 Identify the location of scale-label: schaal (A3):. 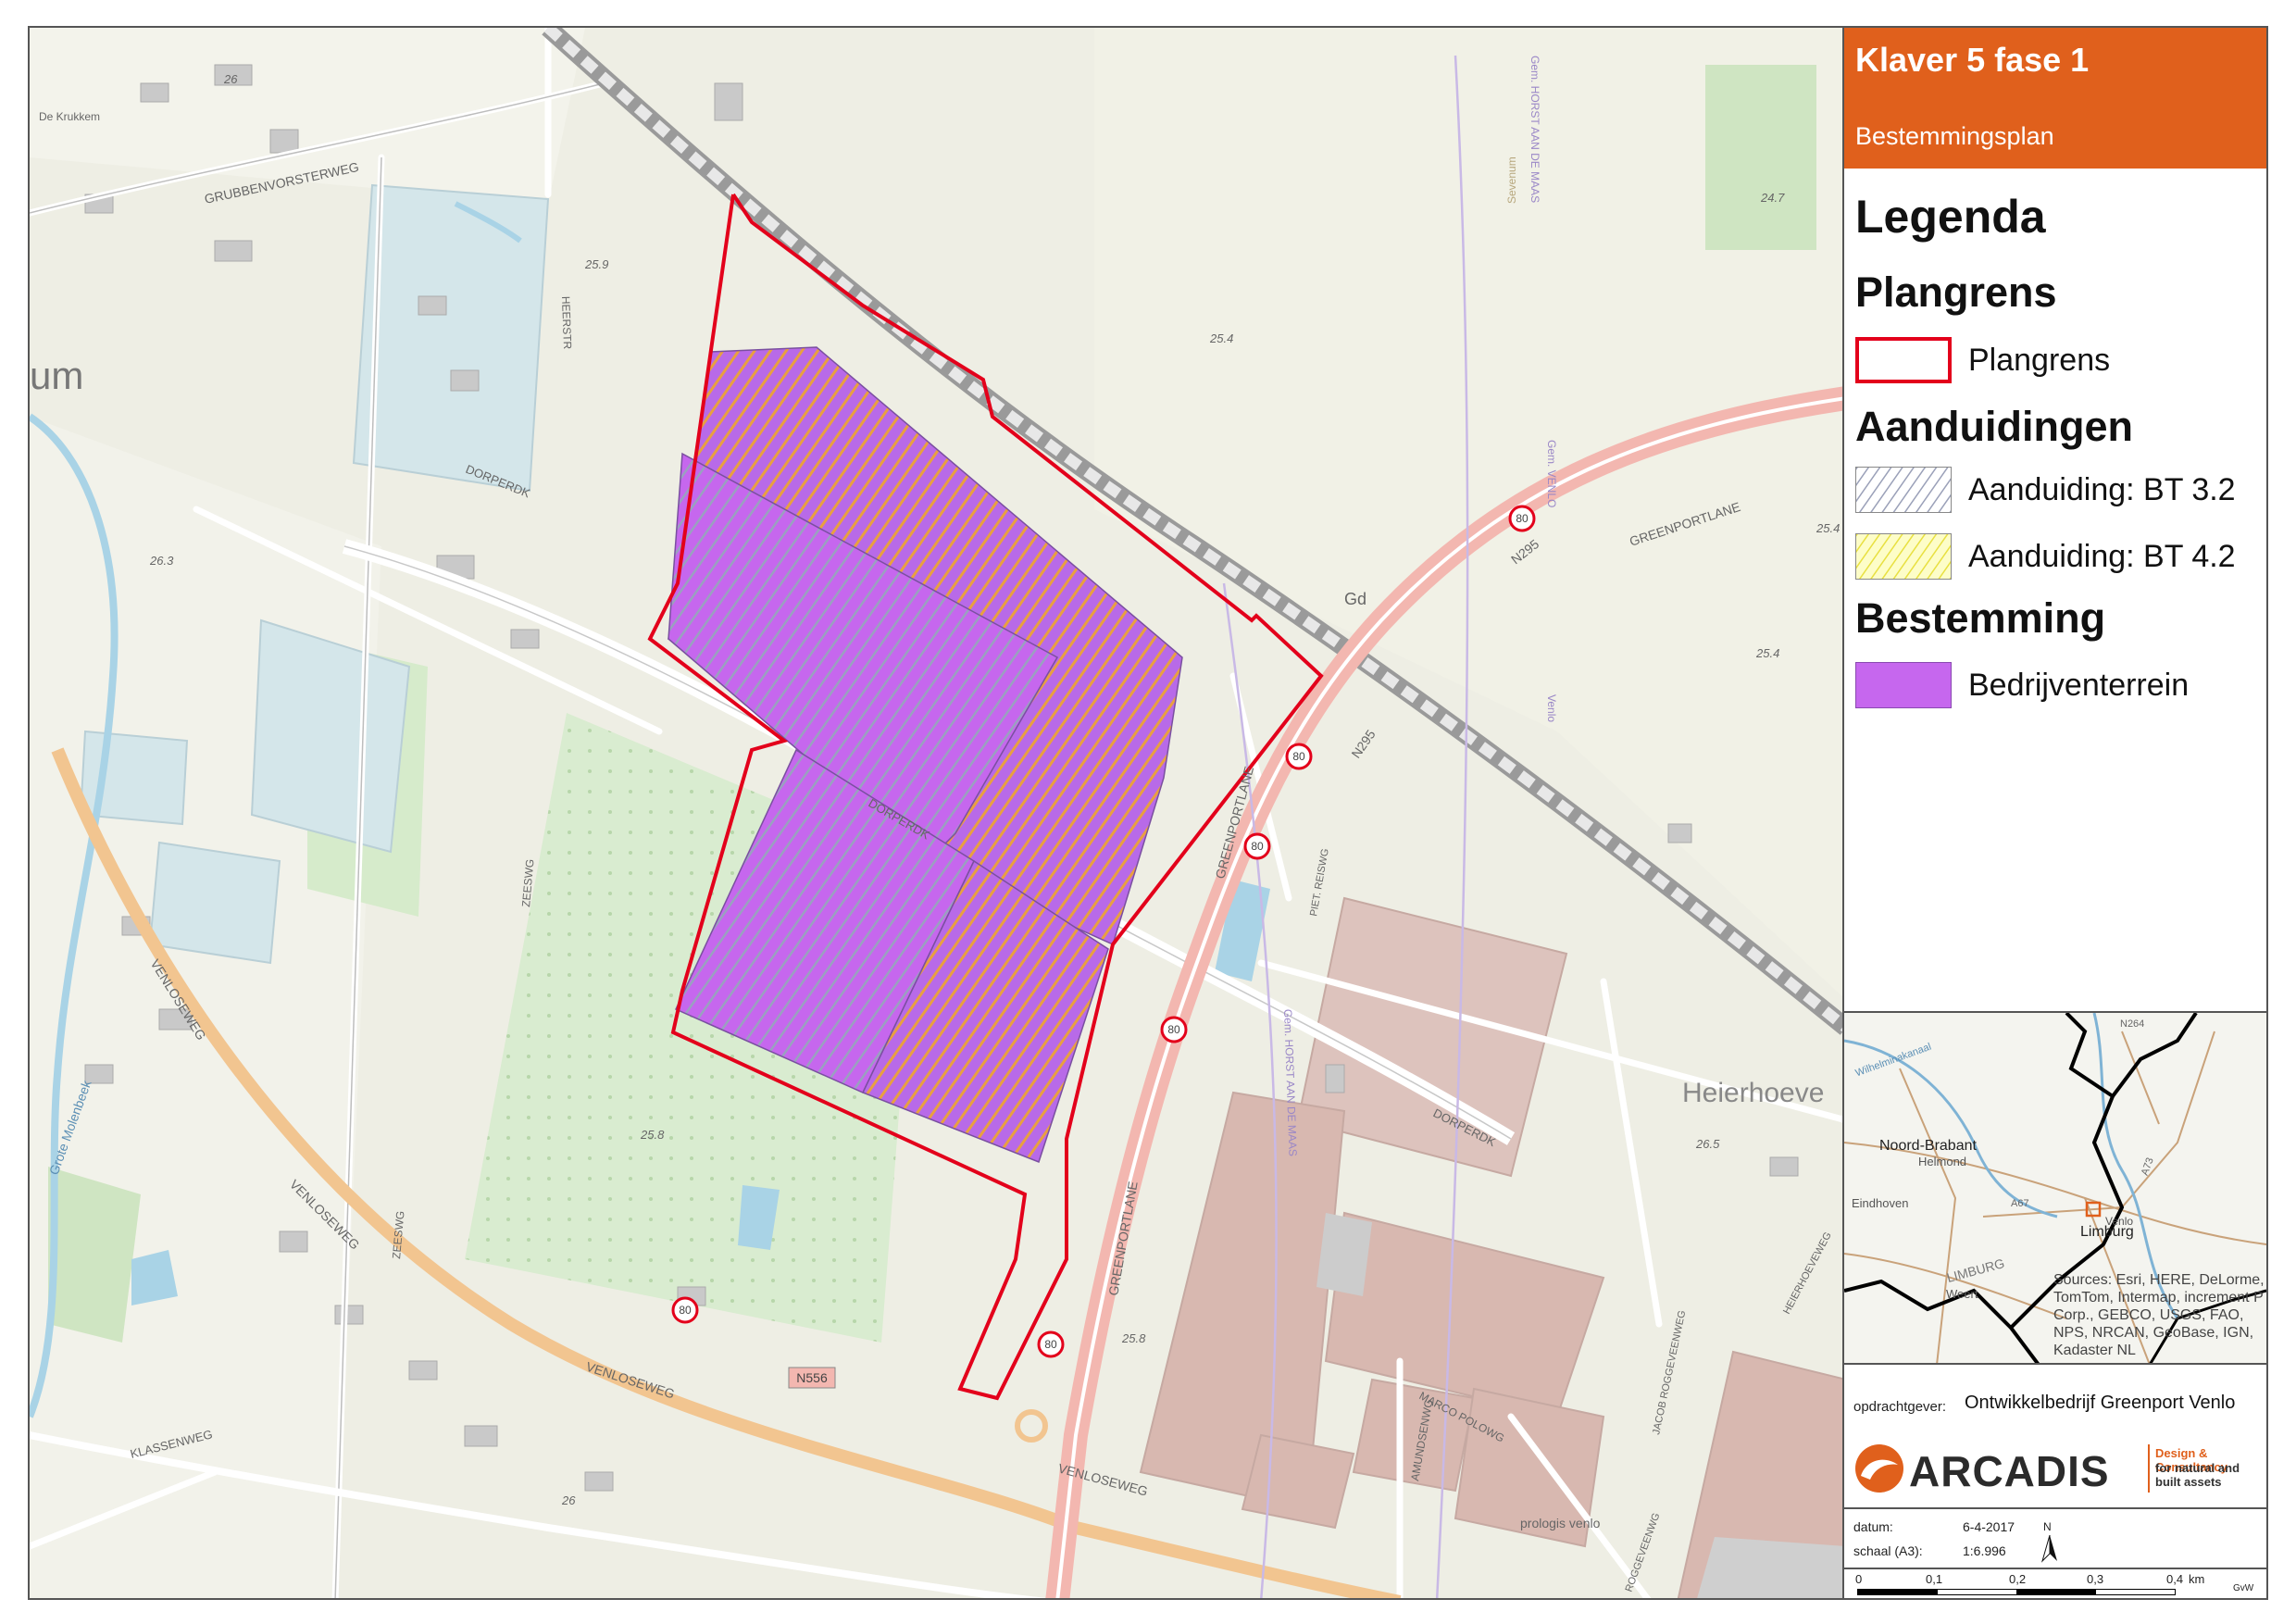
(1888, 1550).